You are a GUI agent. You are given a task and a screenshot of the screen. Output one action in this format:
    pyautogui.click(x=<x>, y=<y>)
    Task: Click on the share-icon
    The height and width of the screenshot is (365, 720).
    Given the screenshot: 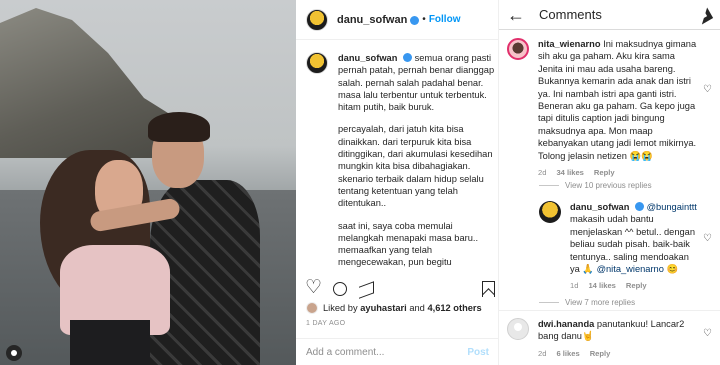 What is the action you would take?
    pyautogui.click(x=366, y=289)
    